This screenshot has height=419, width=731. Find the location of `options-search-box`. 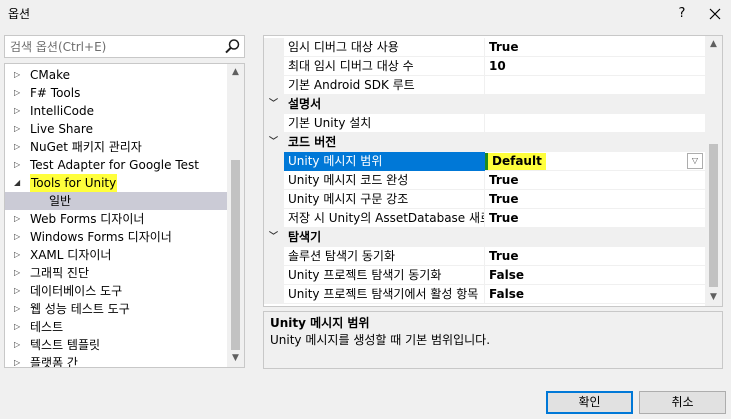

options-search-box is located at coordinates (124, 46).